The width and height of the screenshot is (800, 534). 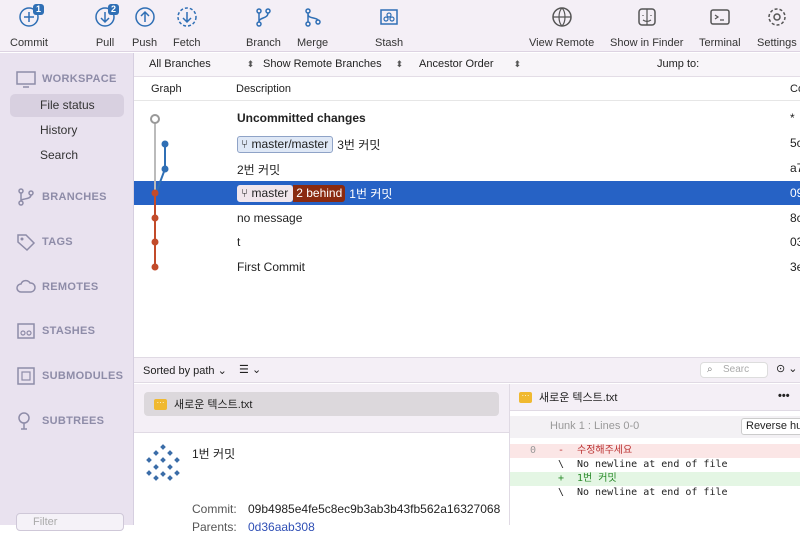 I want to click on push-icon, so click(x=144, y=17).